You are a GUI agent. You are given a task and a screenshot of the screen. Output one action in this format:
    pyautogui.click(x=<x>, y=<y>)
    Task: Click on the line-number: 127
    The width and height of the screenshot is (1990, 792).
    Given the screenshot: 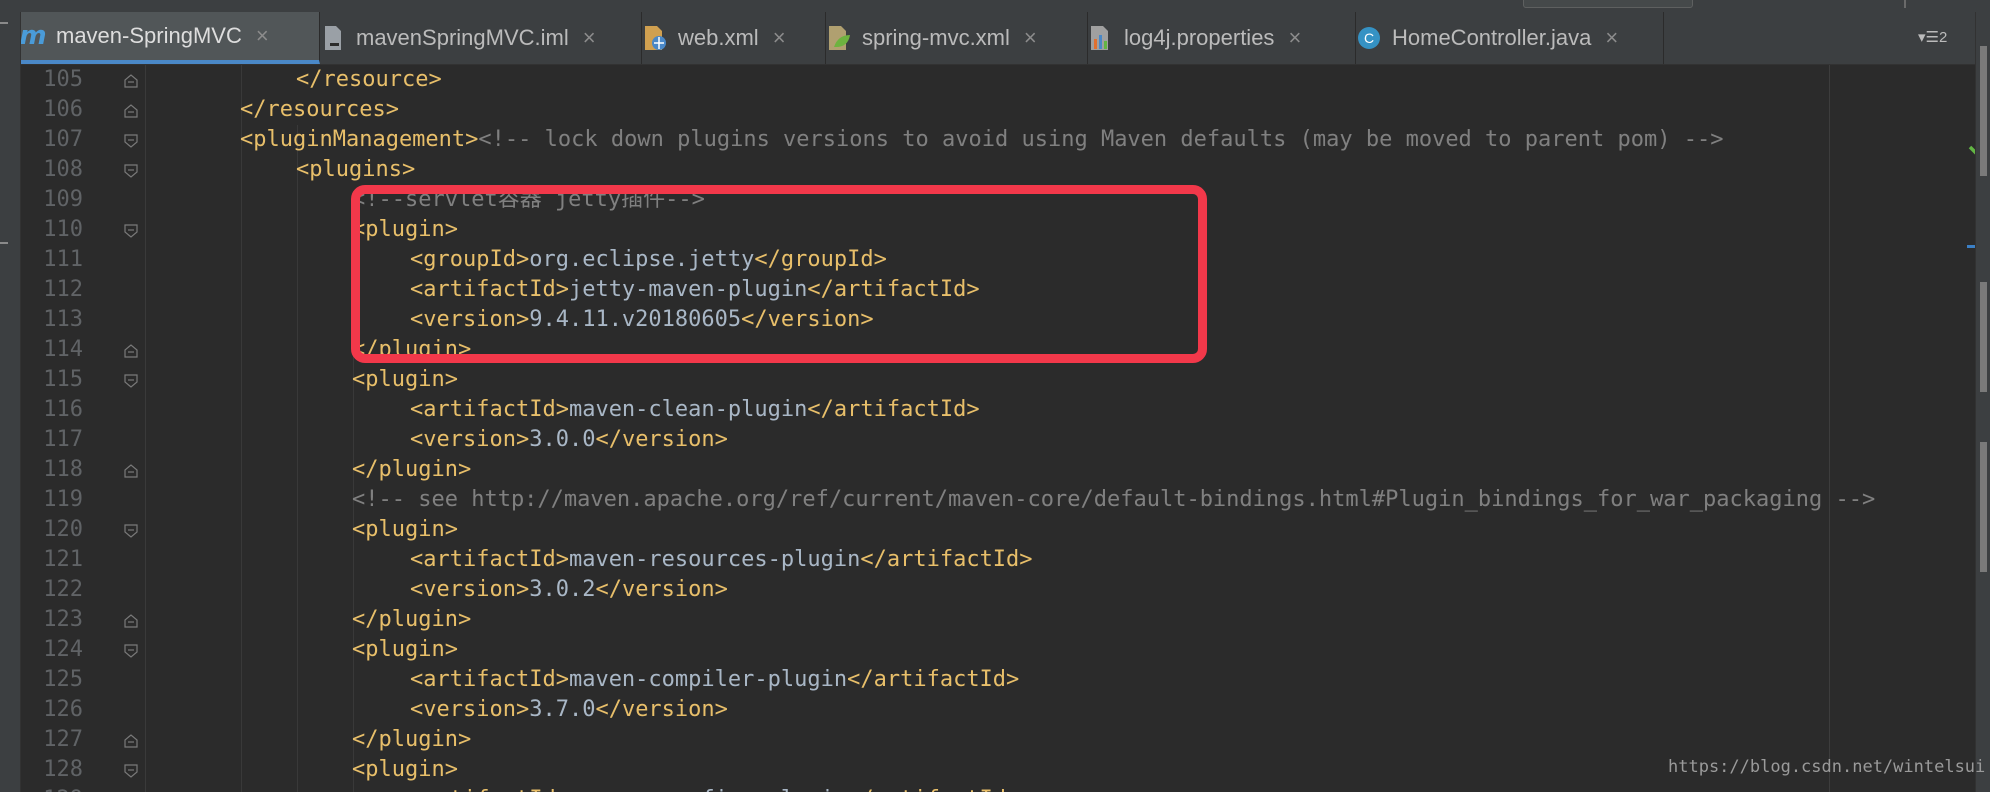 What is the action you would take?
    pyautogui.click(x=63, y=739)
    